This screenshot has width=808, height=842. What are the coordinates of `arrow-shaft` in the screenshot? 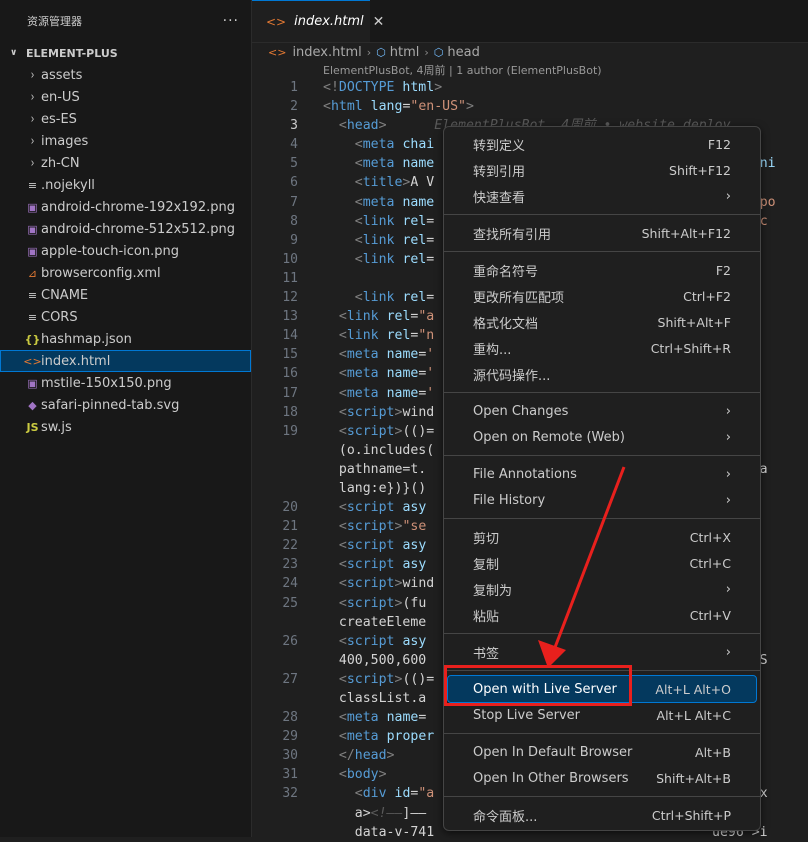 It's located at (589, 558).